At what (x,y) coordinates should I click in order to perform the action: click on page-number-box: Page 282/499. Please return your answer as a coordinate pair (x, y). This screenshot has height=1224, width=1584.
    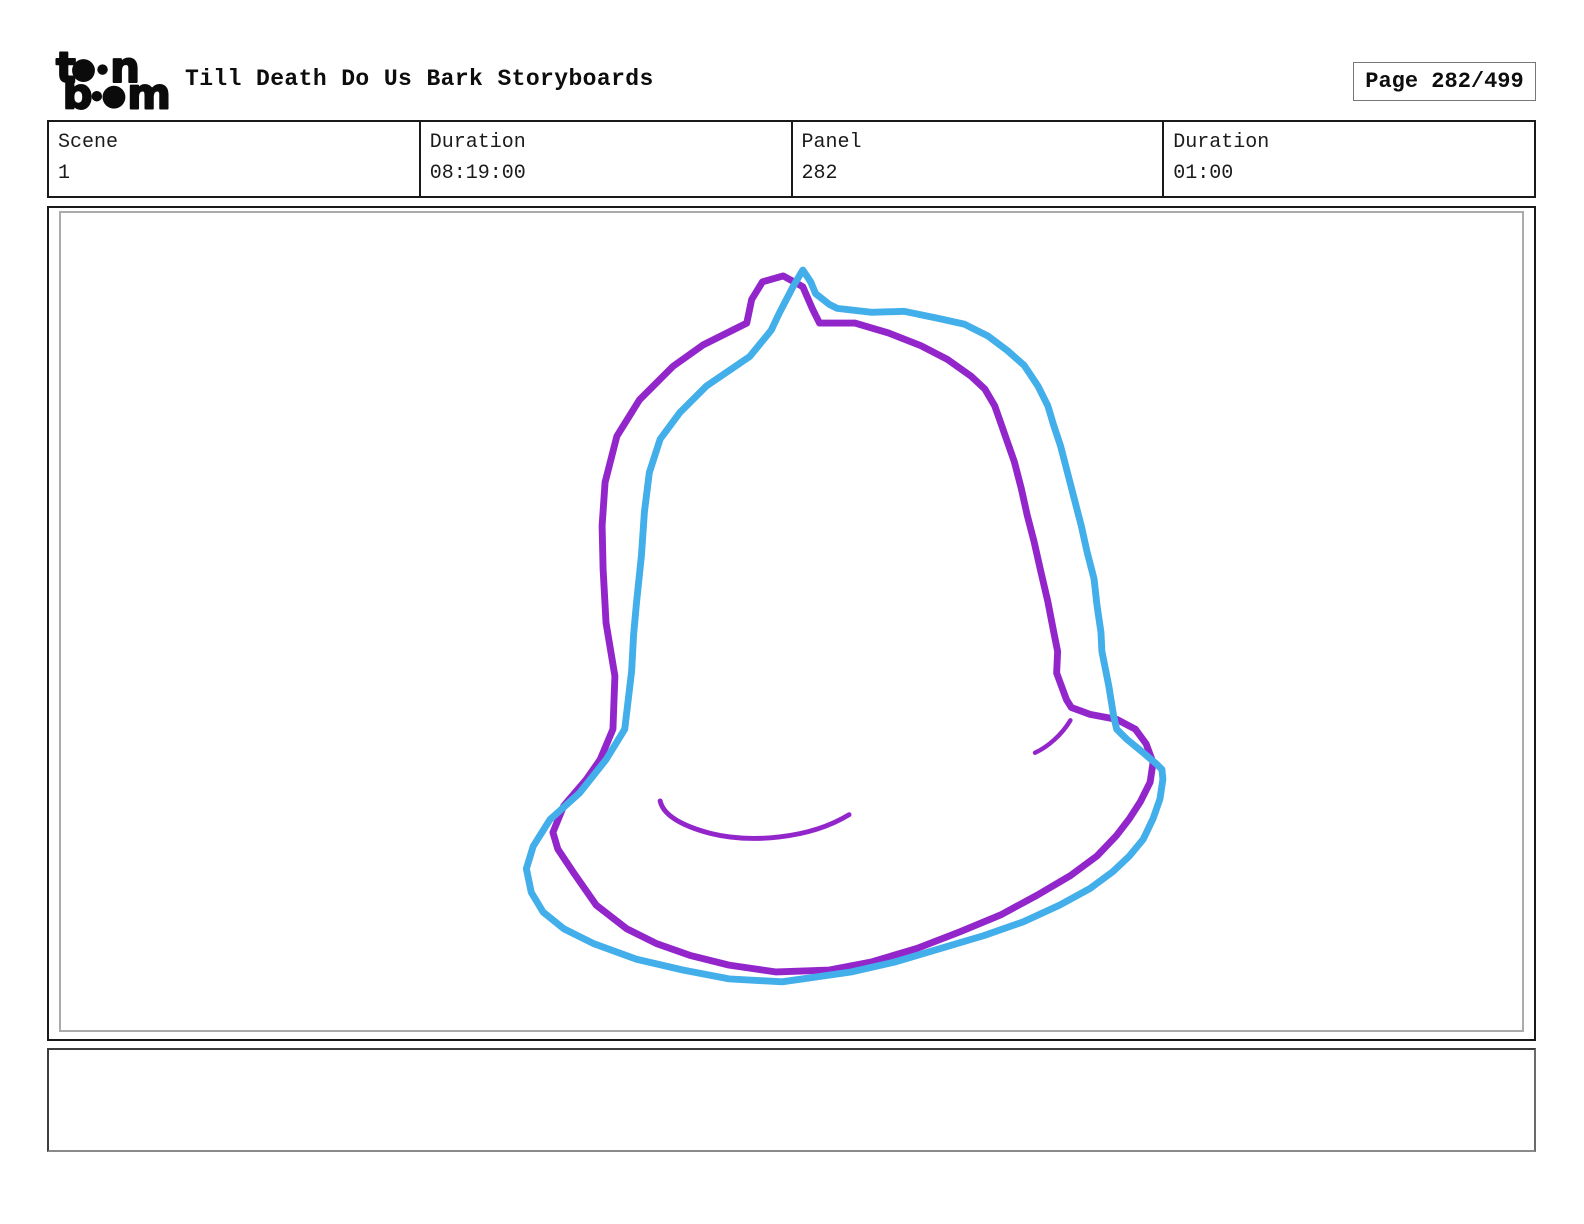
    Looking at the image, I should click on (1444, 81).